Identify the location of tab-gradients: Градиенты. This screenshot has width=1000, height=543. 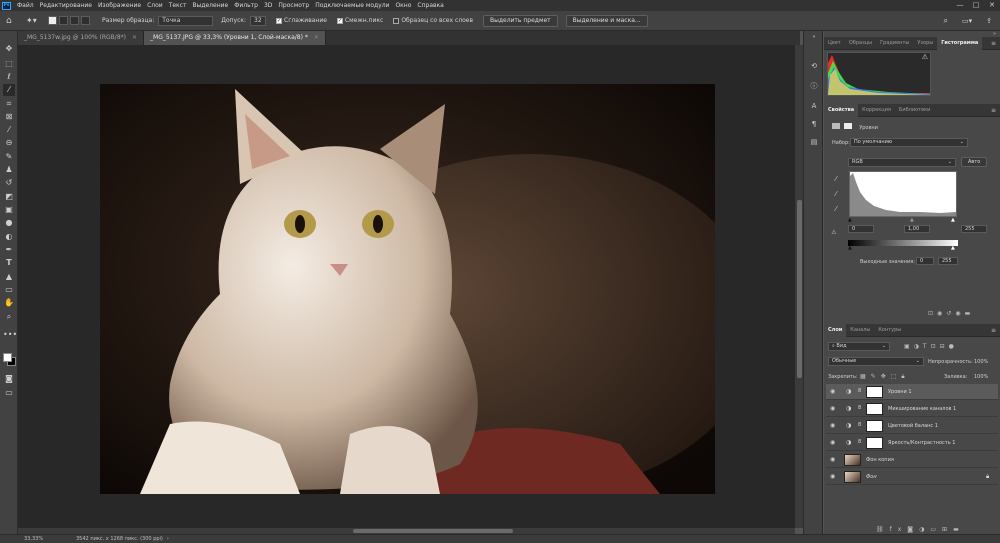
(894, 43).